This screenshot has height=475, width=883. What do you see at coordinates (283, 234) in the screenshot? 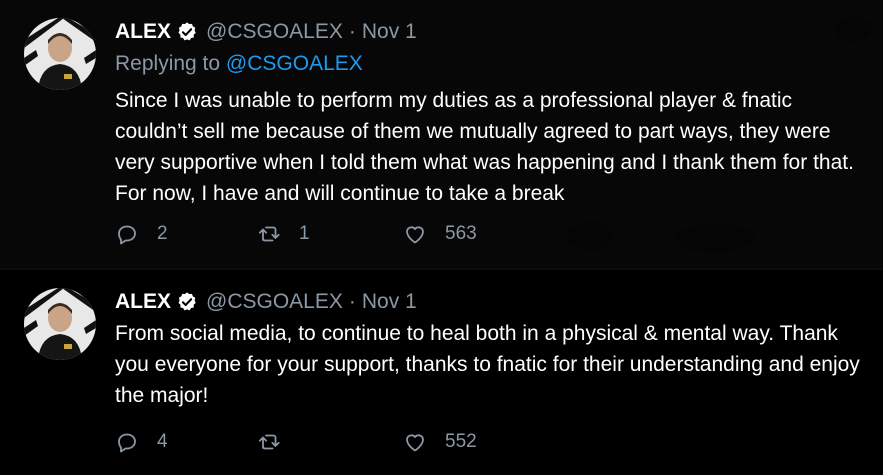
I see `retweet-button: 1` at bounding box center [283, 234].